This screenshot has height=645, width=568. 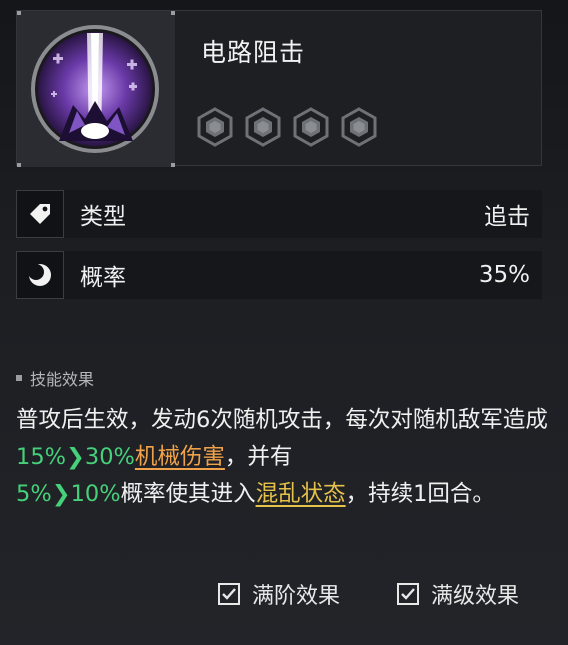 I want to click on skill-name: 电路阻击, so click(x=253, y=52).